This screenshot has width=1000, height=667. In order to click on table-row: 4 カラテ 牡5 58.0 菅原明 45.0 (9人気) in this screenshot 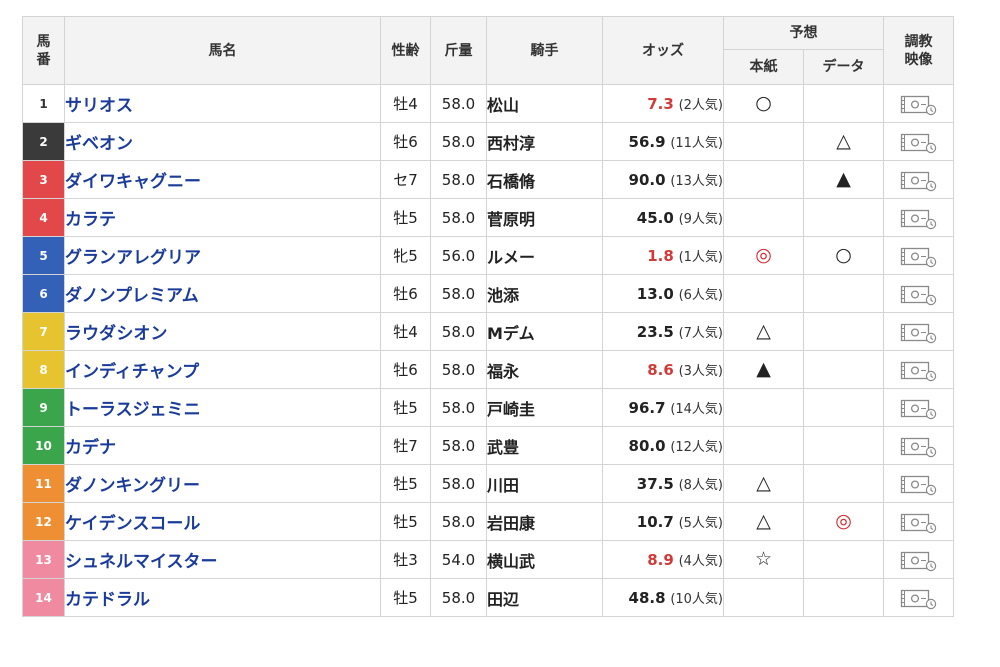, I will do `click(488, 217)`.